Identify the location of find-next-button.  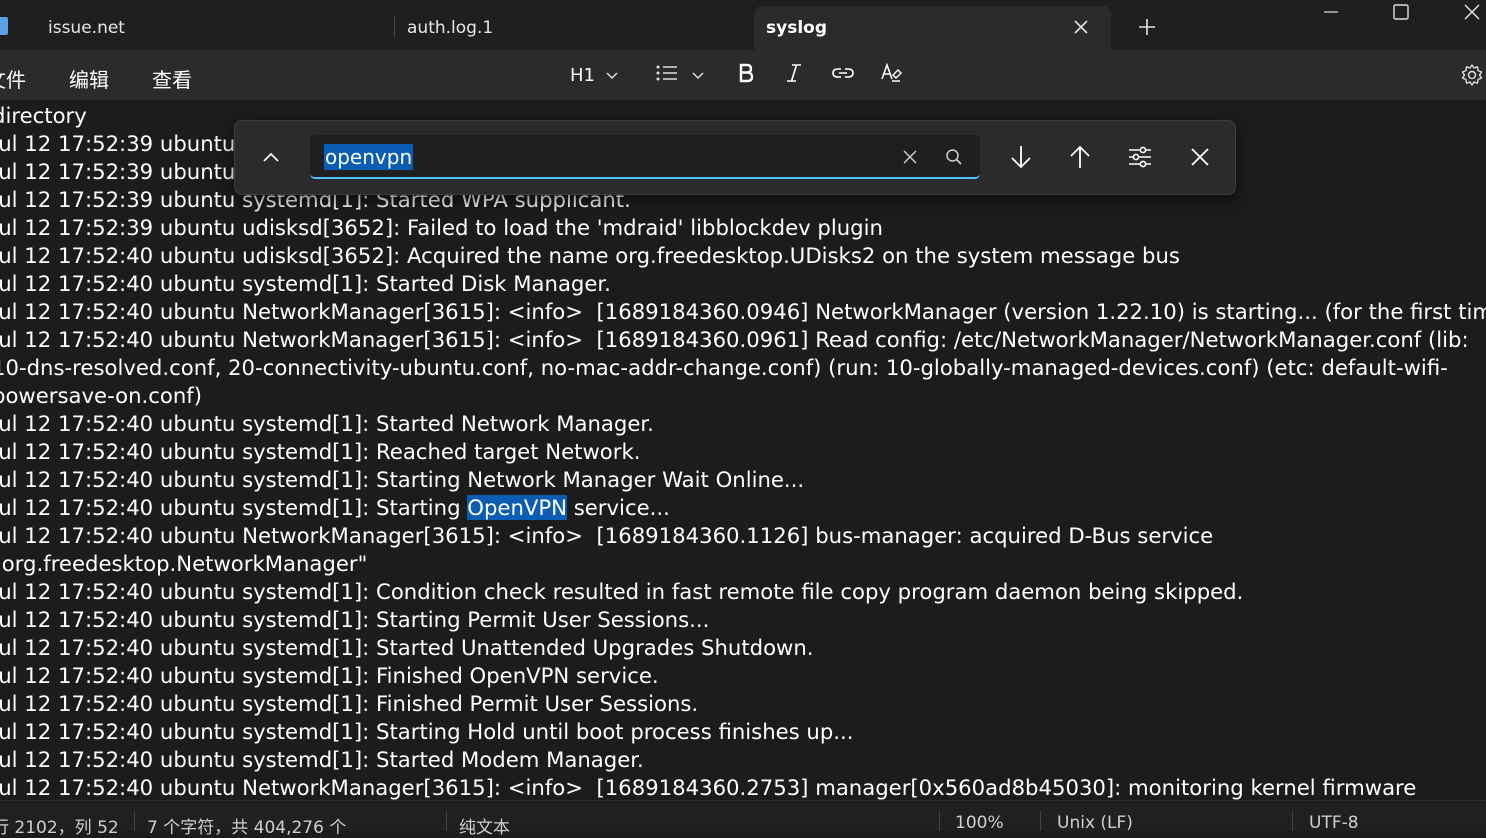
(1021, 157).